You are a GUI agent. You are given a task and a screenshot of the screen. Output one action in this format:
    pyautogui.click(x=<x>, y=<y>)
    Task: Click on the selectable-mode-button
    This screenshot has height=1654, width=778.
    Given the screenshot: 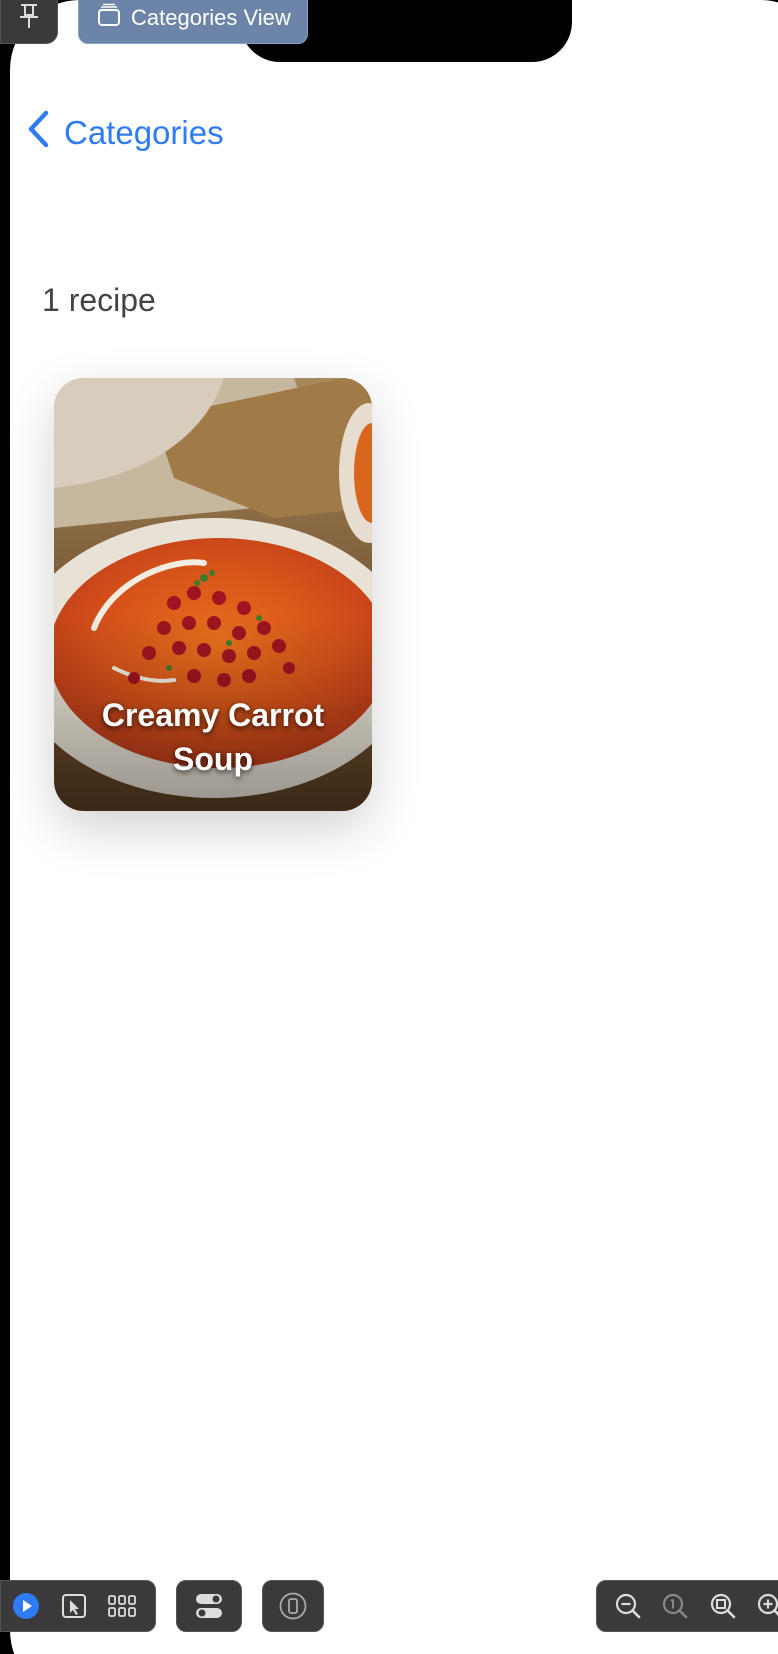 What is the action you would take?
    pyautogui.click(x=74, y=1606)
    